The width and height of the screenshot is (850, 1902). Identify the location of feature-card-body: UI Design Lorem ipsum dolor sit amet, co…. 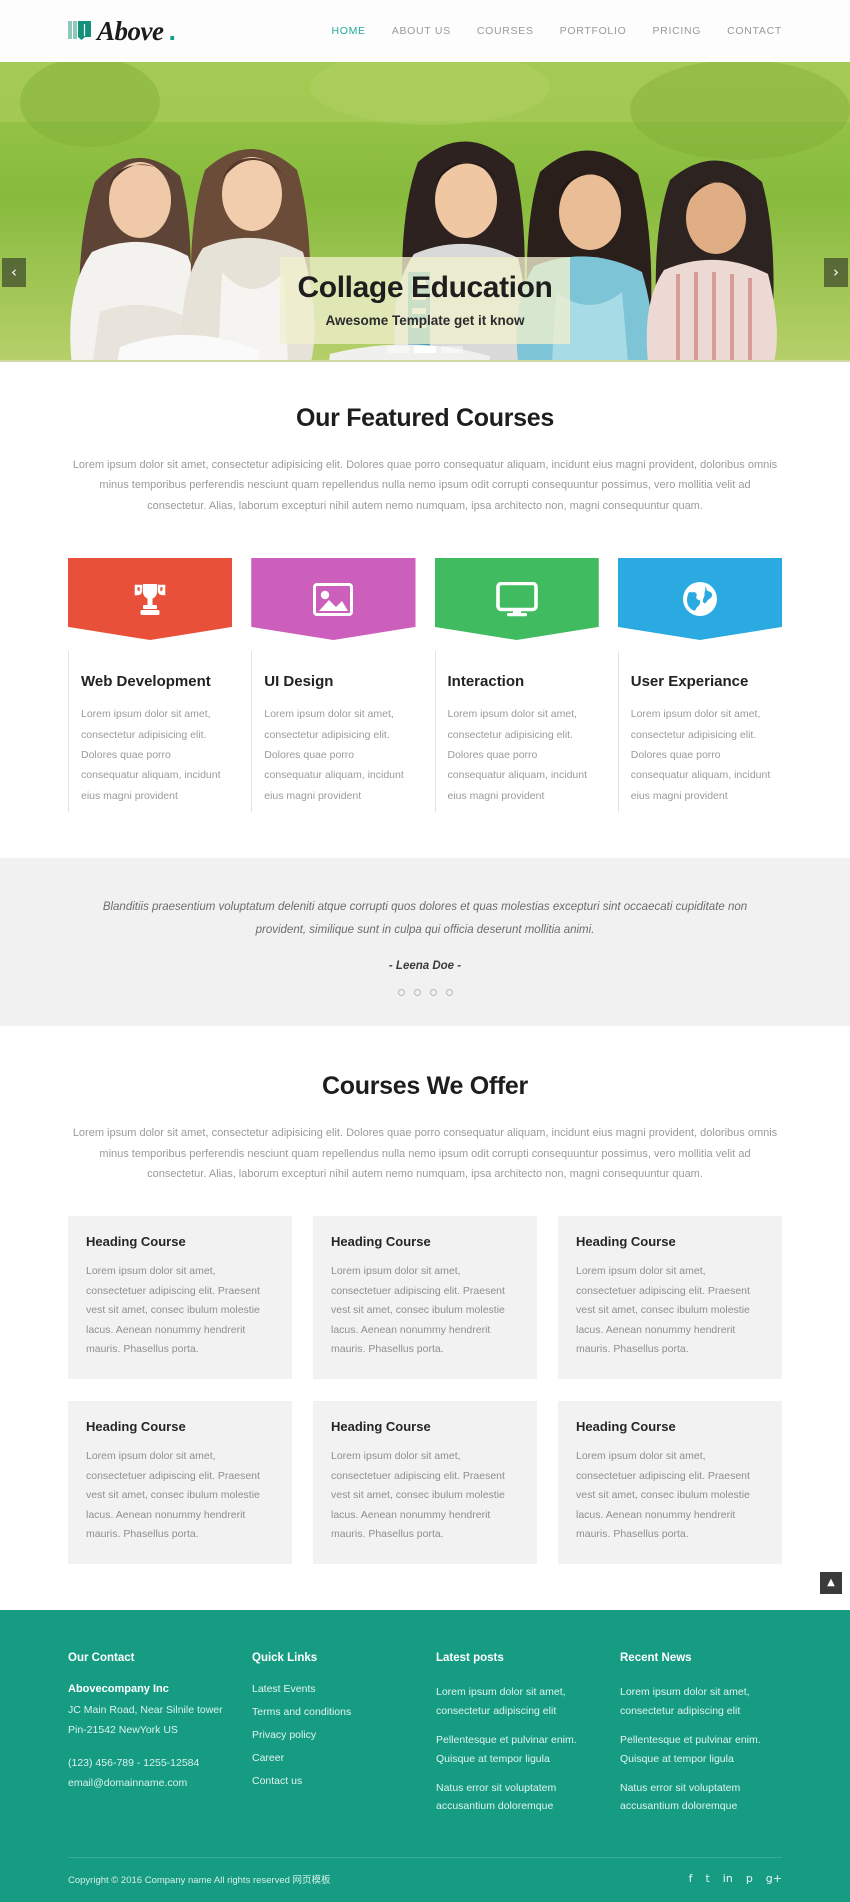
(333, 731).